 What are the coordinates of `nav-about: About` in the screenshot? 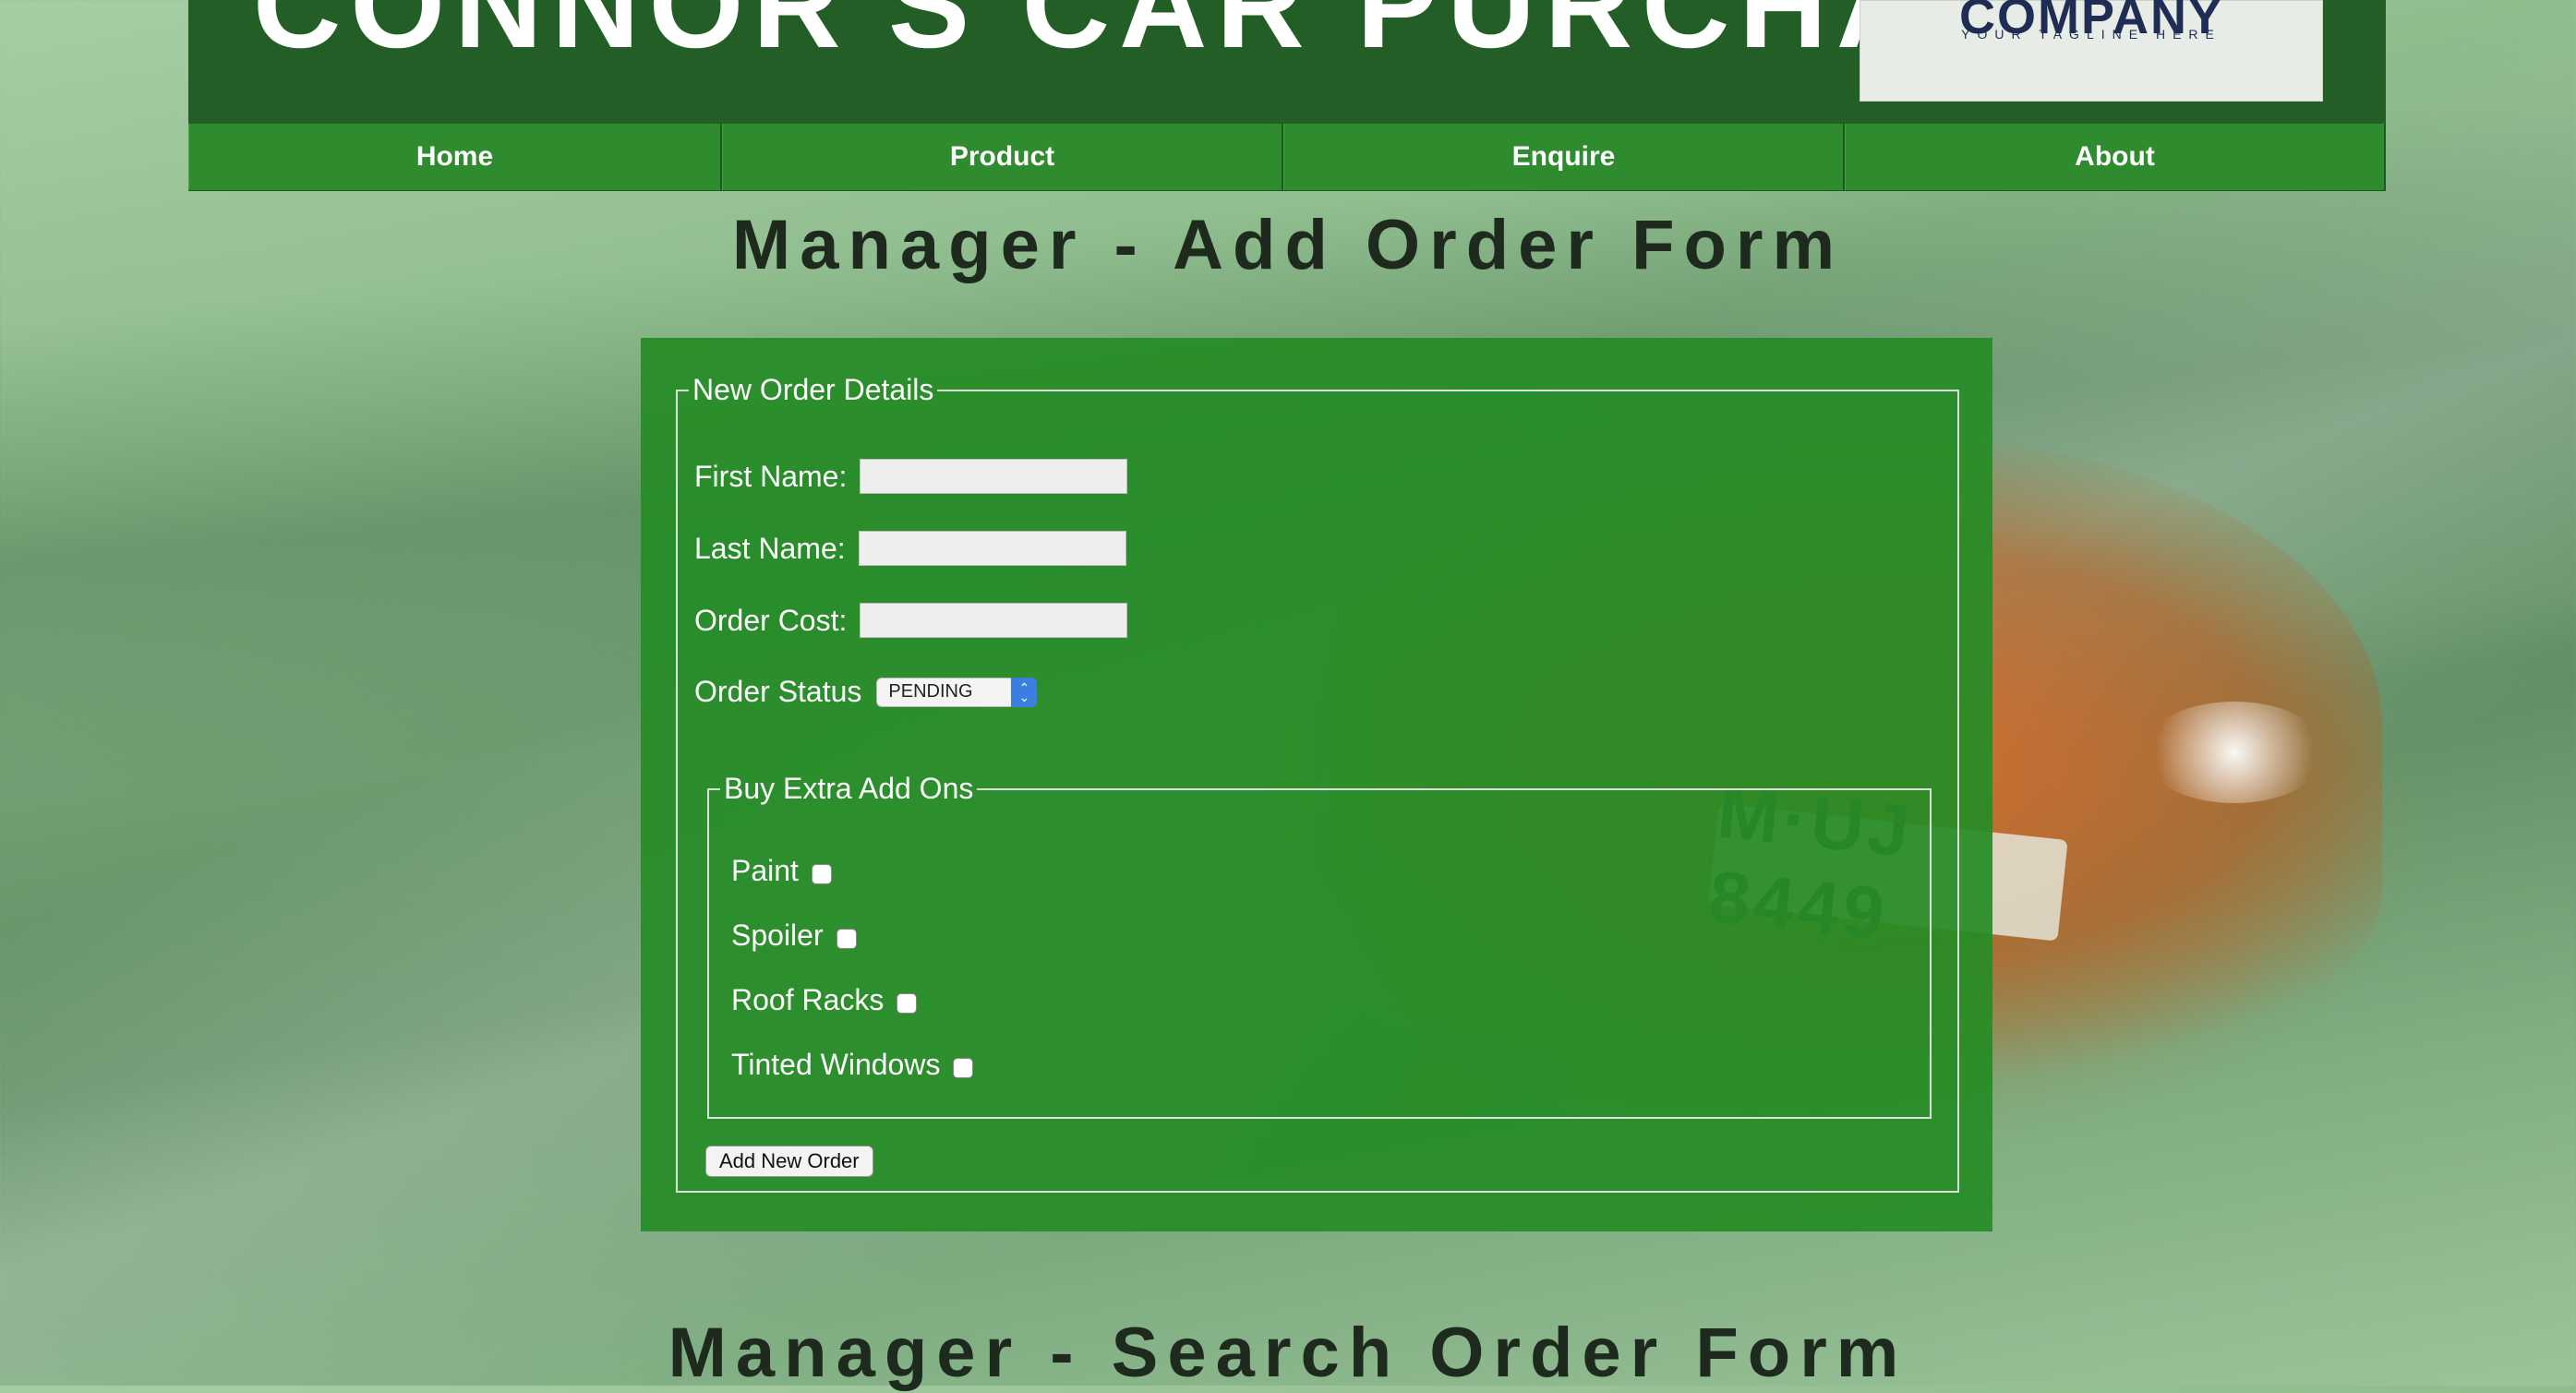 It's located at (2115, 157).